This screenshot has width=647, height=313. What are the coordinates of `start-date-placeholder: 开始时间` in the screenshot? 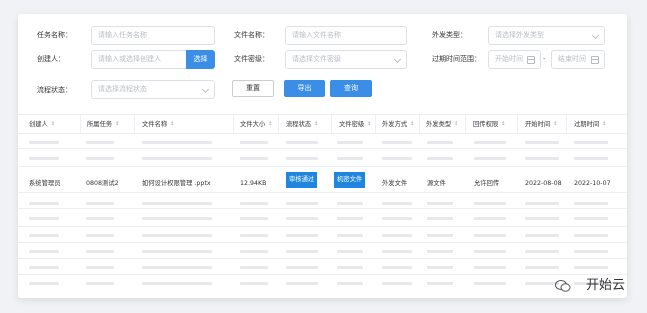 It's located at (509, 59).